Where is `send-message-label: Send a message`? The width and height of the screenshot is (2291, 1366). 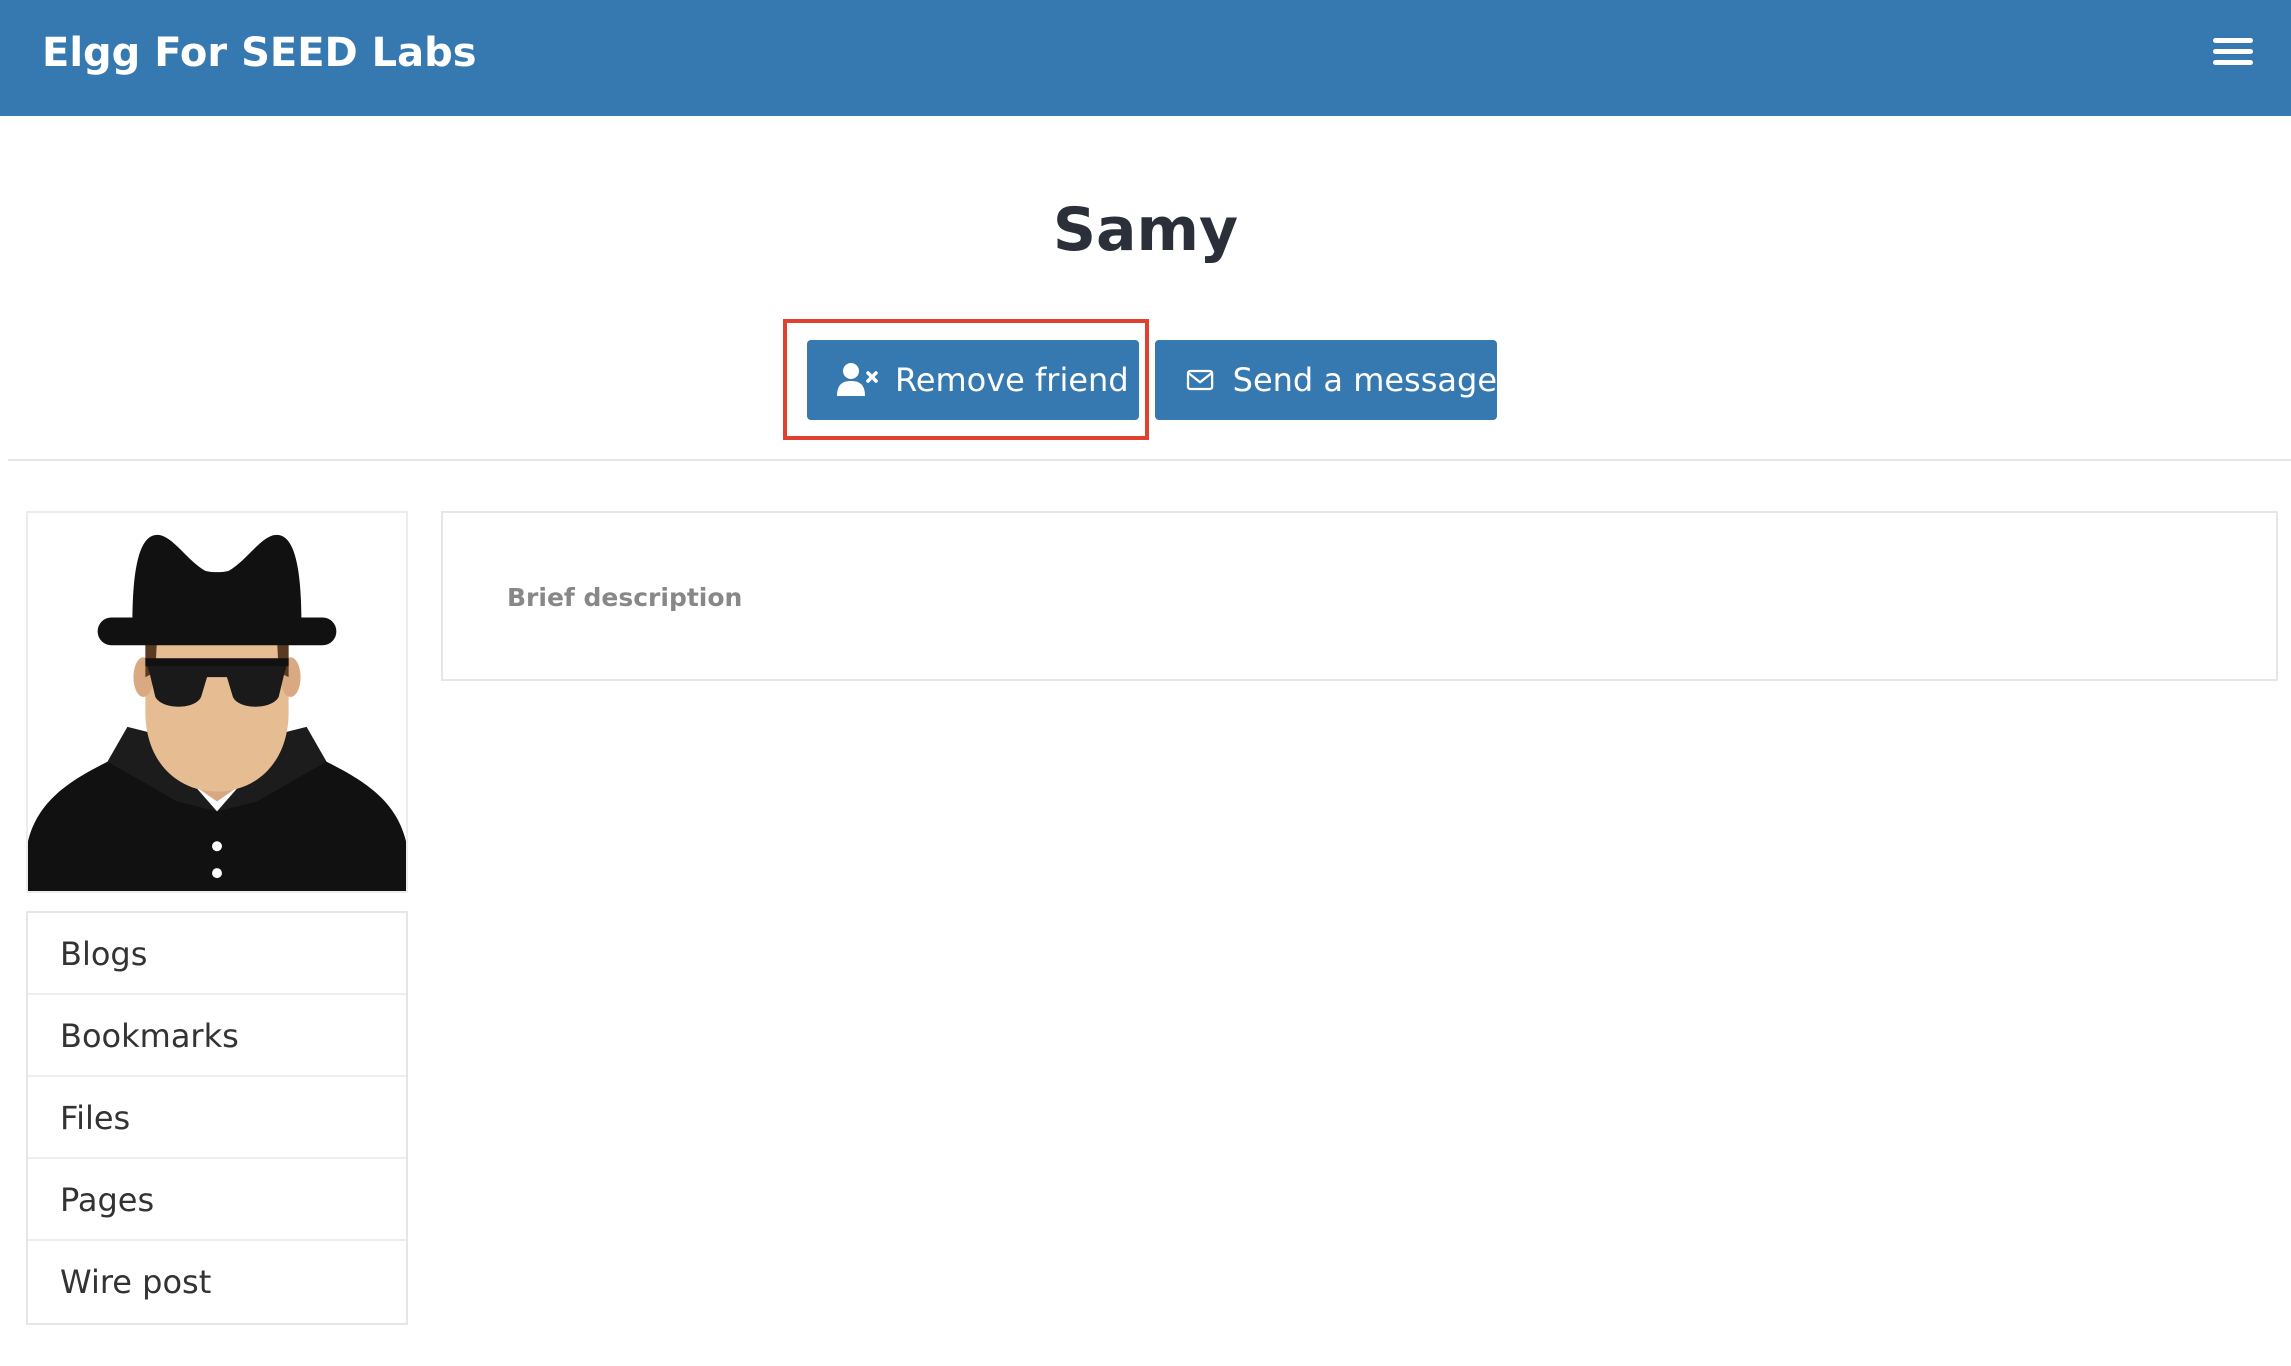
send-message-label: Send a message is located at coordinates (1364, 380).